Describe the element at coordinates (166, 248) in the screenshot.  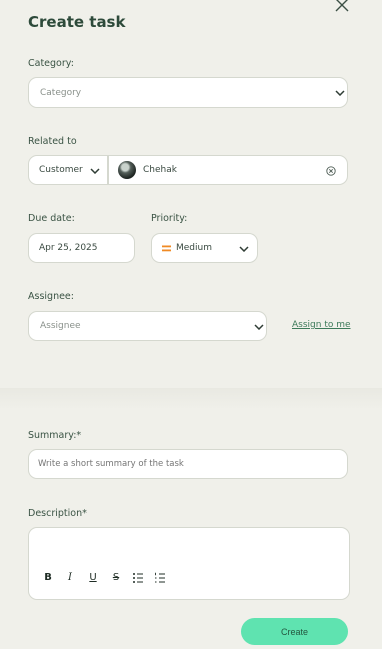
I see `priority-medium-icon` at that location.